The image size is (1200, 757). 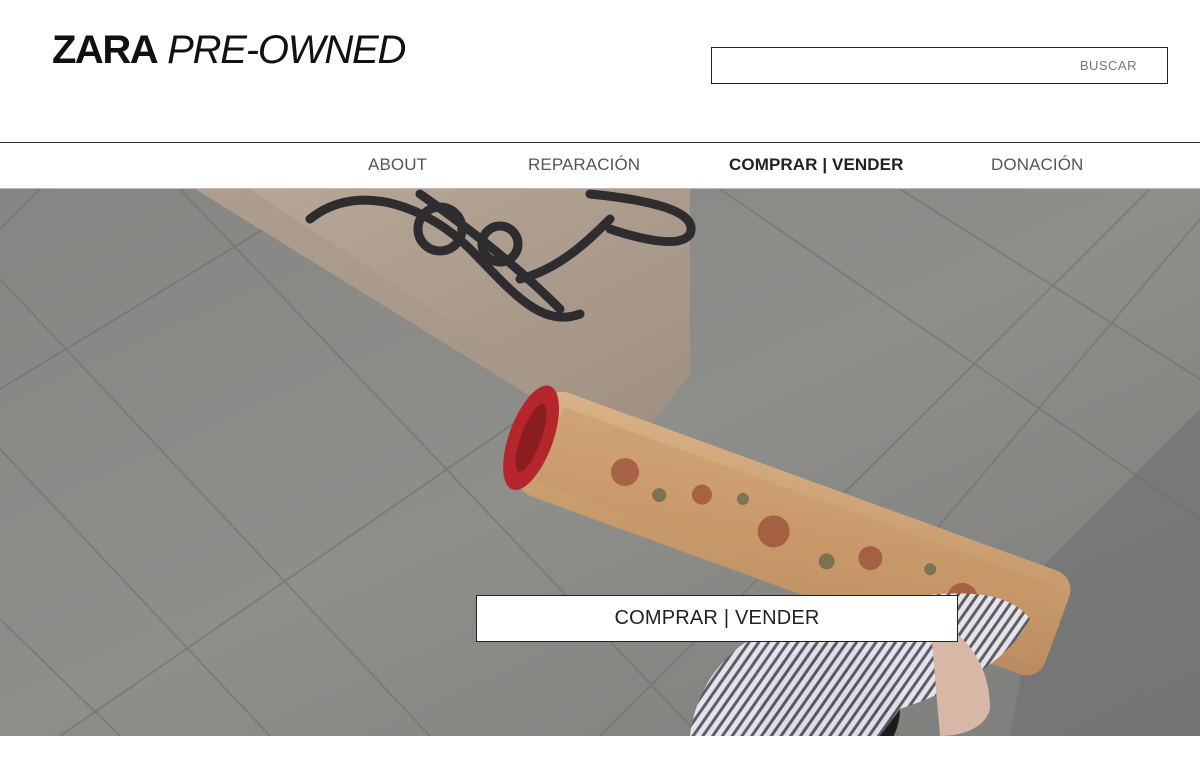 What do you see at coordinates (816, 165) in the screenshot?
I see `nav-item-comprar-vender: COMPRAR | VENDER` at bounding box center [816, 165].